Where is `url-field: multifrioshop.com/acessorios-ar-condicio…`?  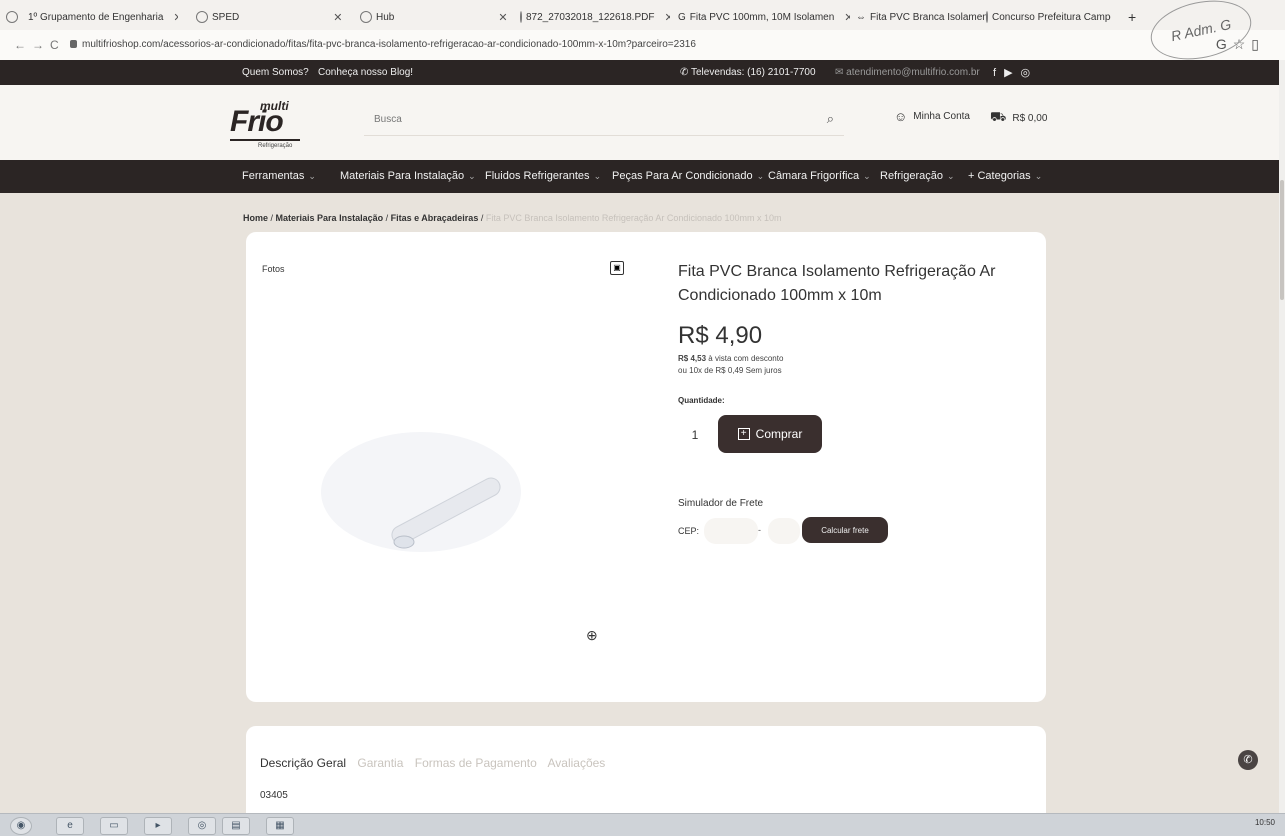
url-field: multifrioshop.com/acessorios-ar-condicio… is located at coordinates (389, 44).